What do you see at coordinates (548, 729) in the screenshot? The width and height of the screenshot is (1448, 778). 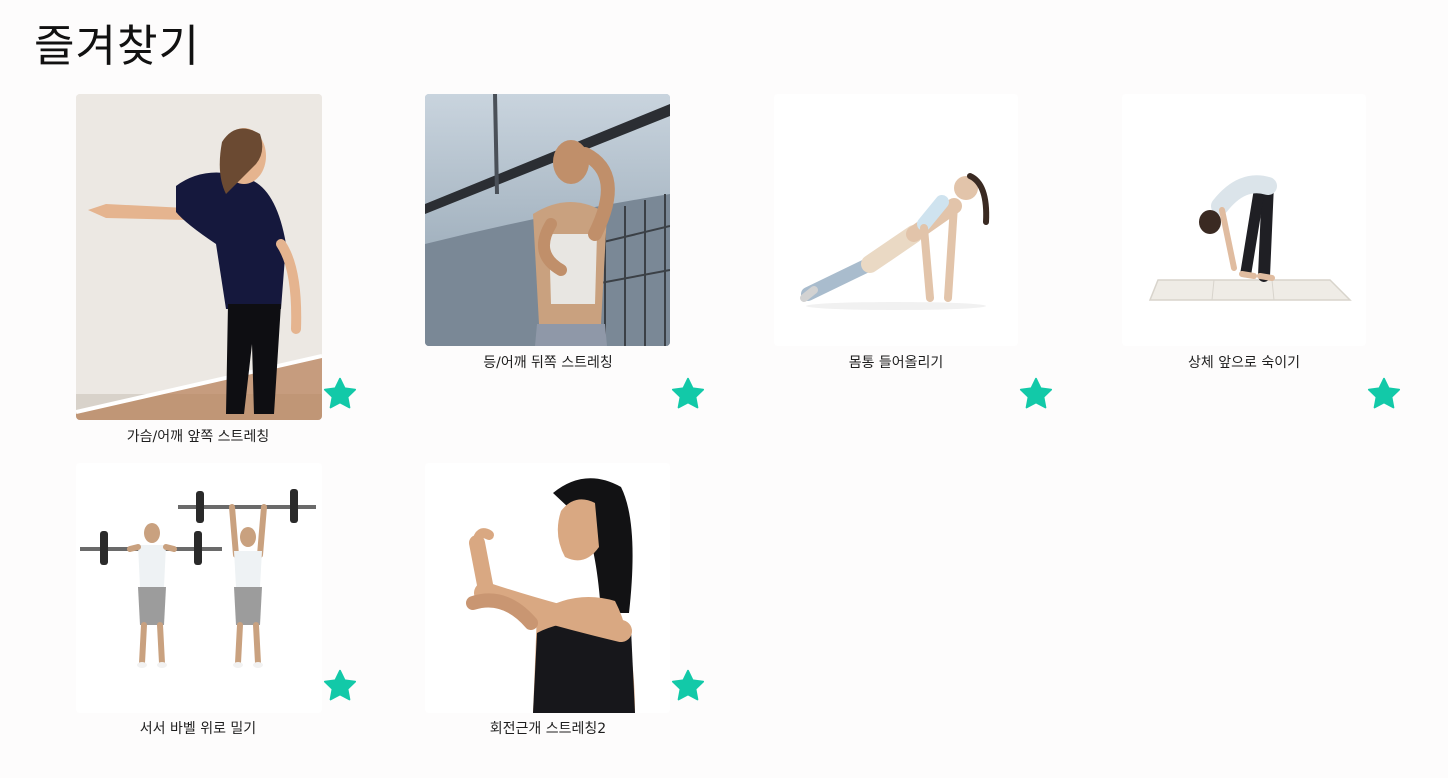 I see `exercise-label: 회전근개 스트레칭2` at bounding box center [548, 729].